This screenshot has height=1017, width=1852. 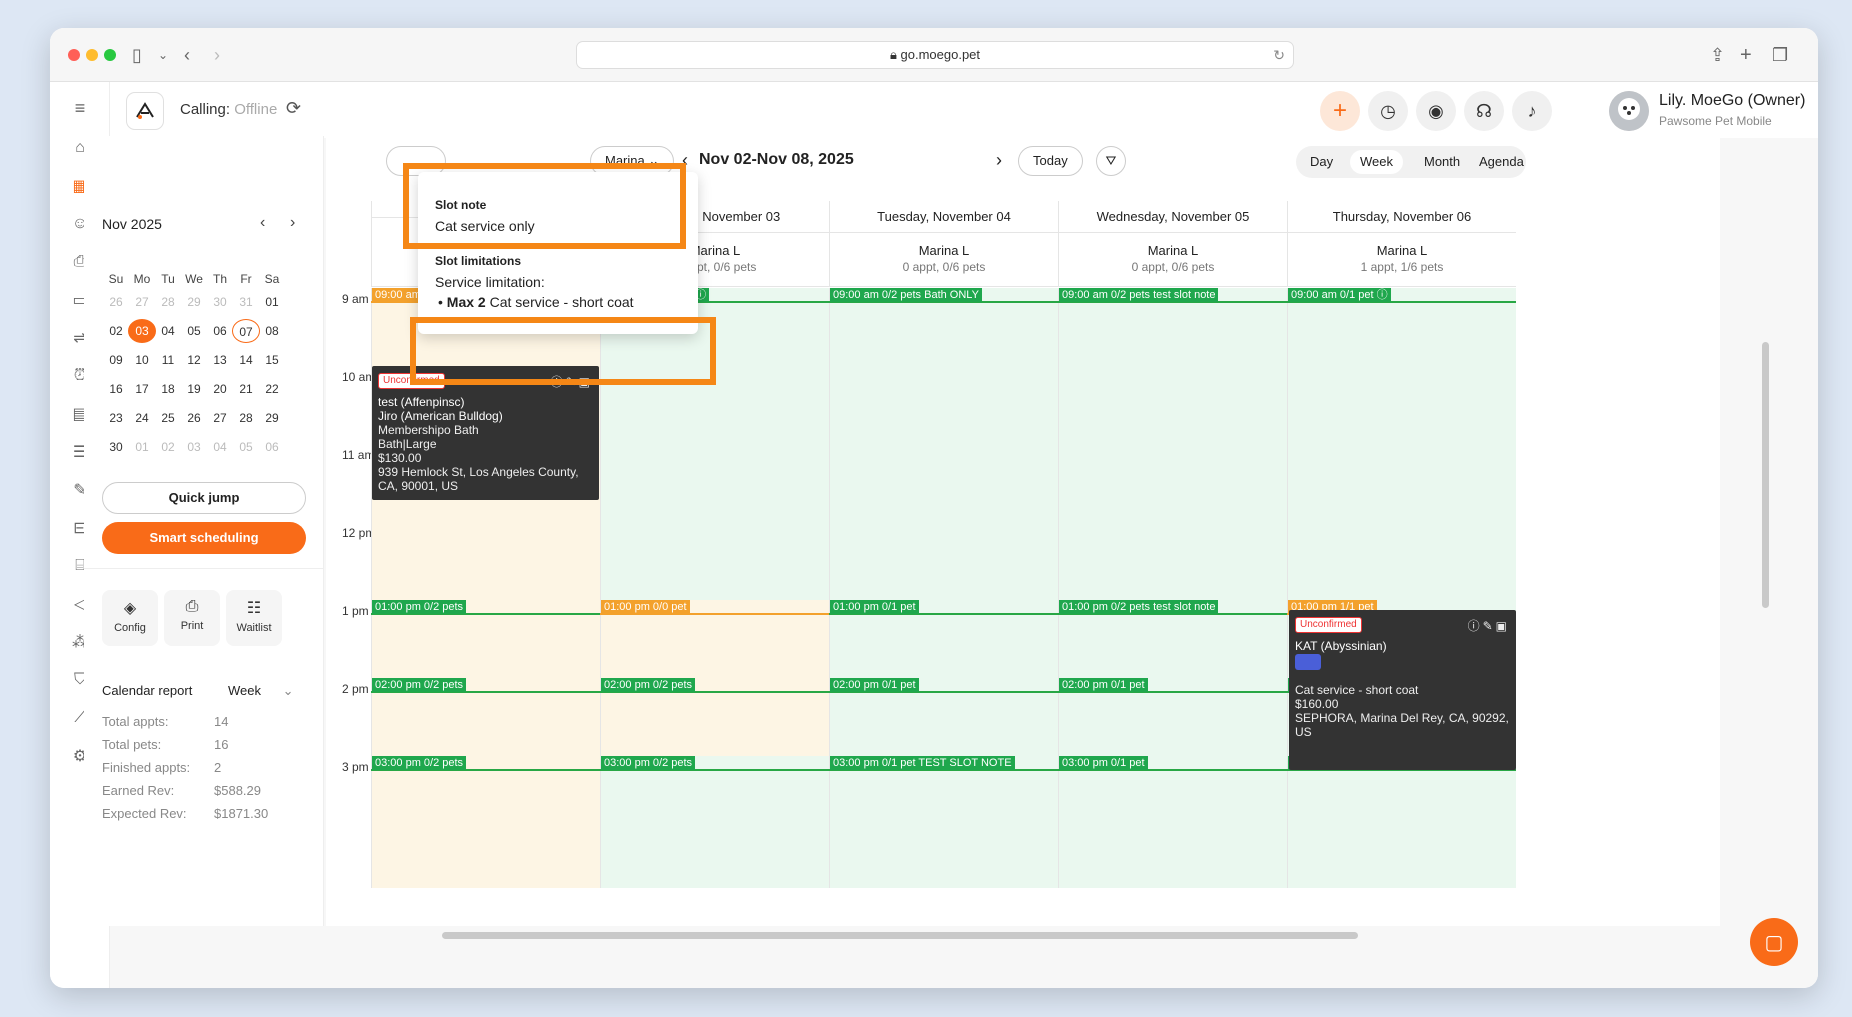 What do you see at coordinates (906, 295) in the screenshot?
I see `slot-label: 09:00 am 0/2 pets Bath ONLY` at bounding box center [906, 295].